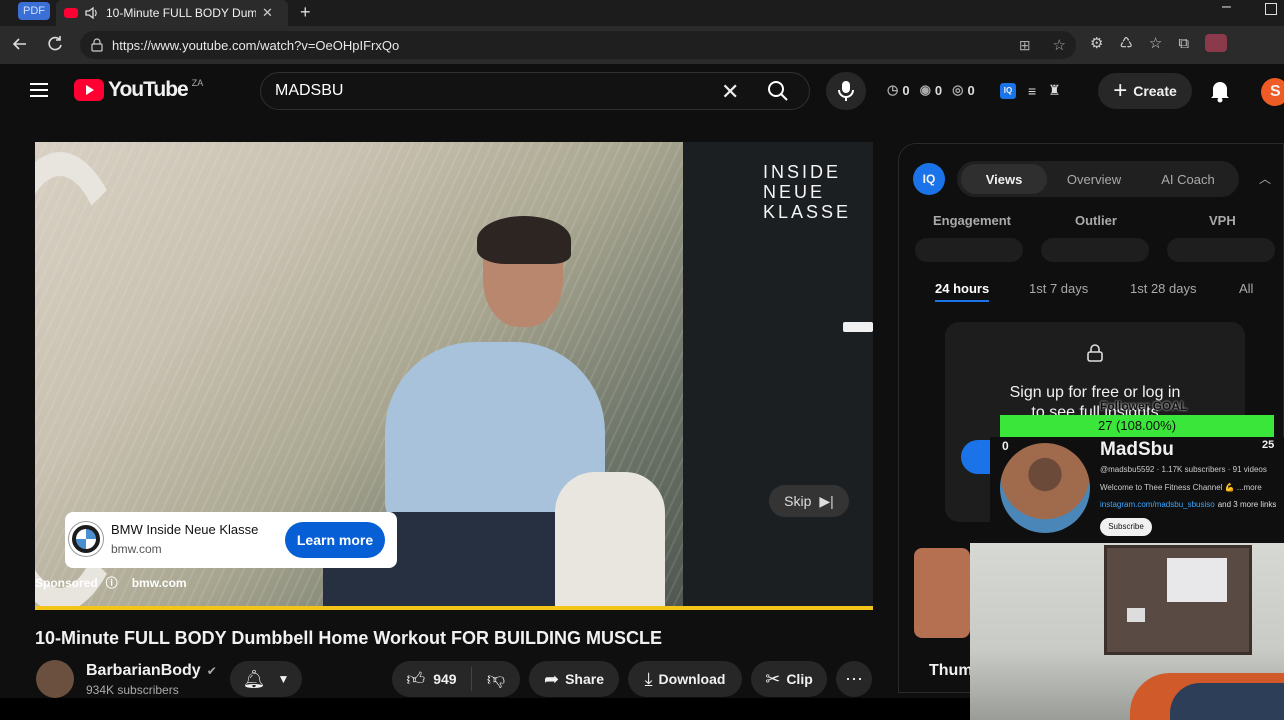  I want to click on learn-more-button: Learn more, so click(335, 540).